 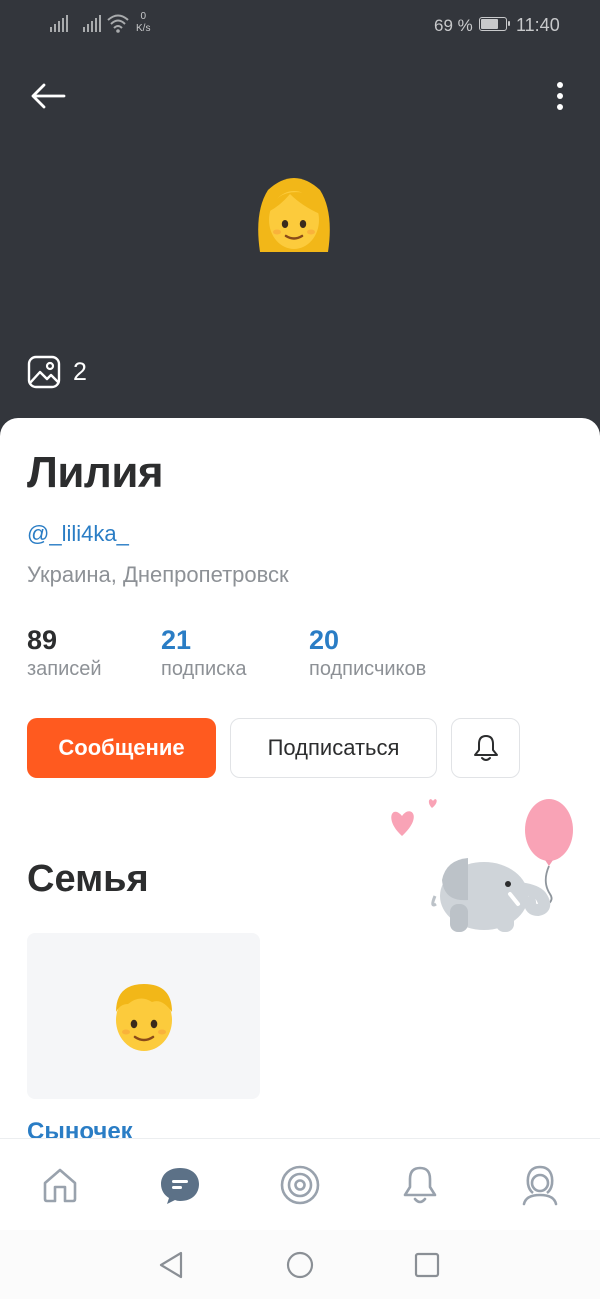 I want to click on battery-percent: 69 %, so click(x=453, y=25).